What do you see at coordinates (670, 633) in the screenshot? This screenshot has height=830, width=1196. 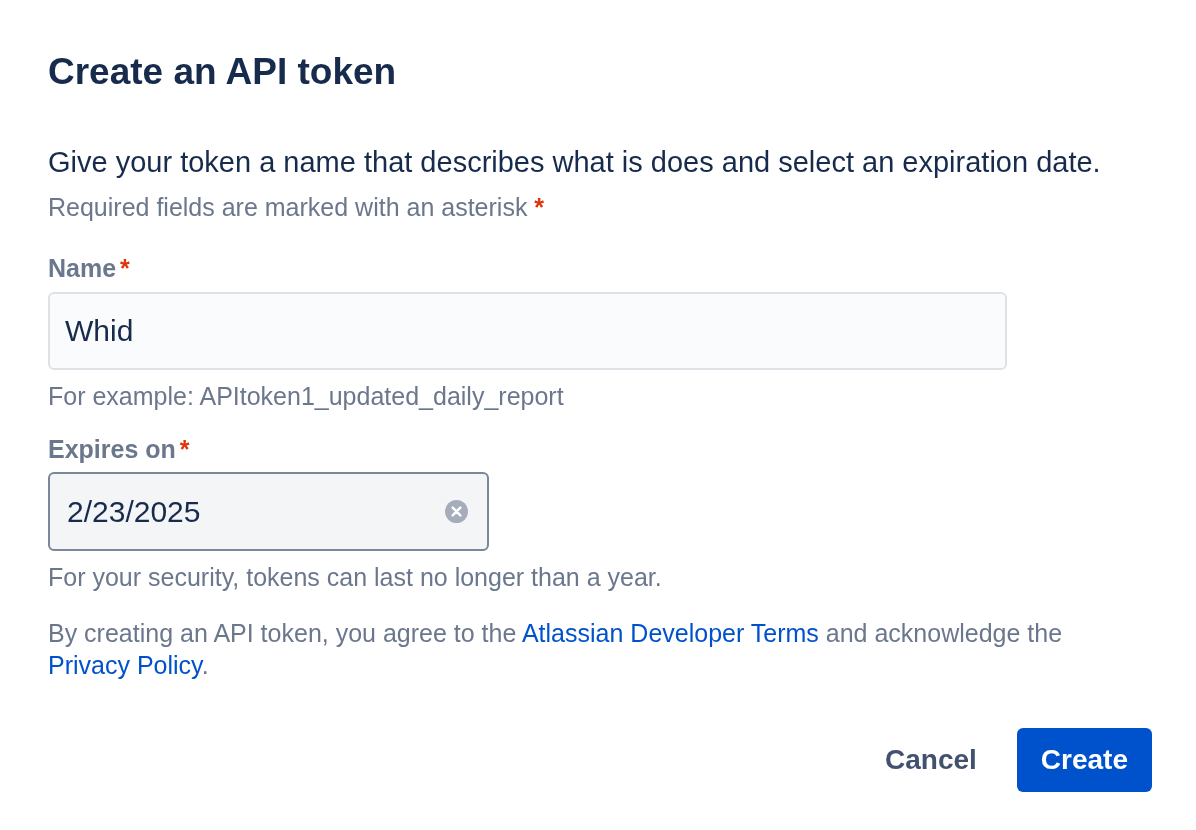 I see `legal-link: Atlassian Developer Terms` at bounding box center [670, 633].